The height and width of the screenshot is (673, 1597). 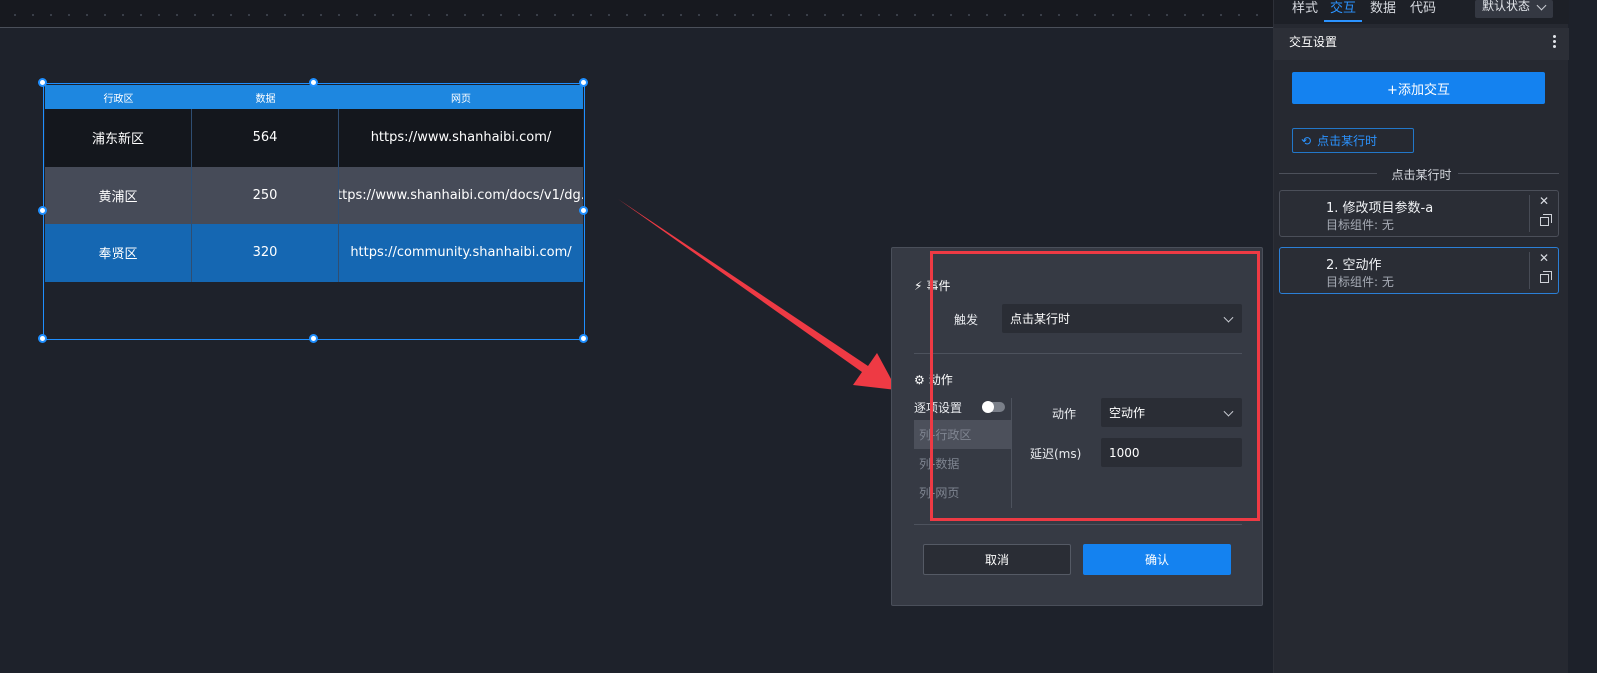 I want to click on panel-header: 交互设置, so click(x=1421, y=44).